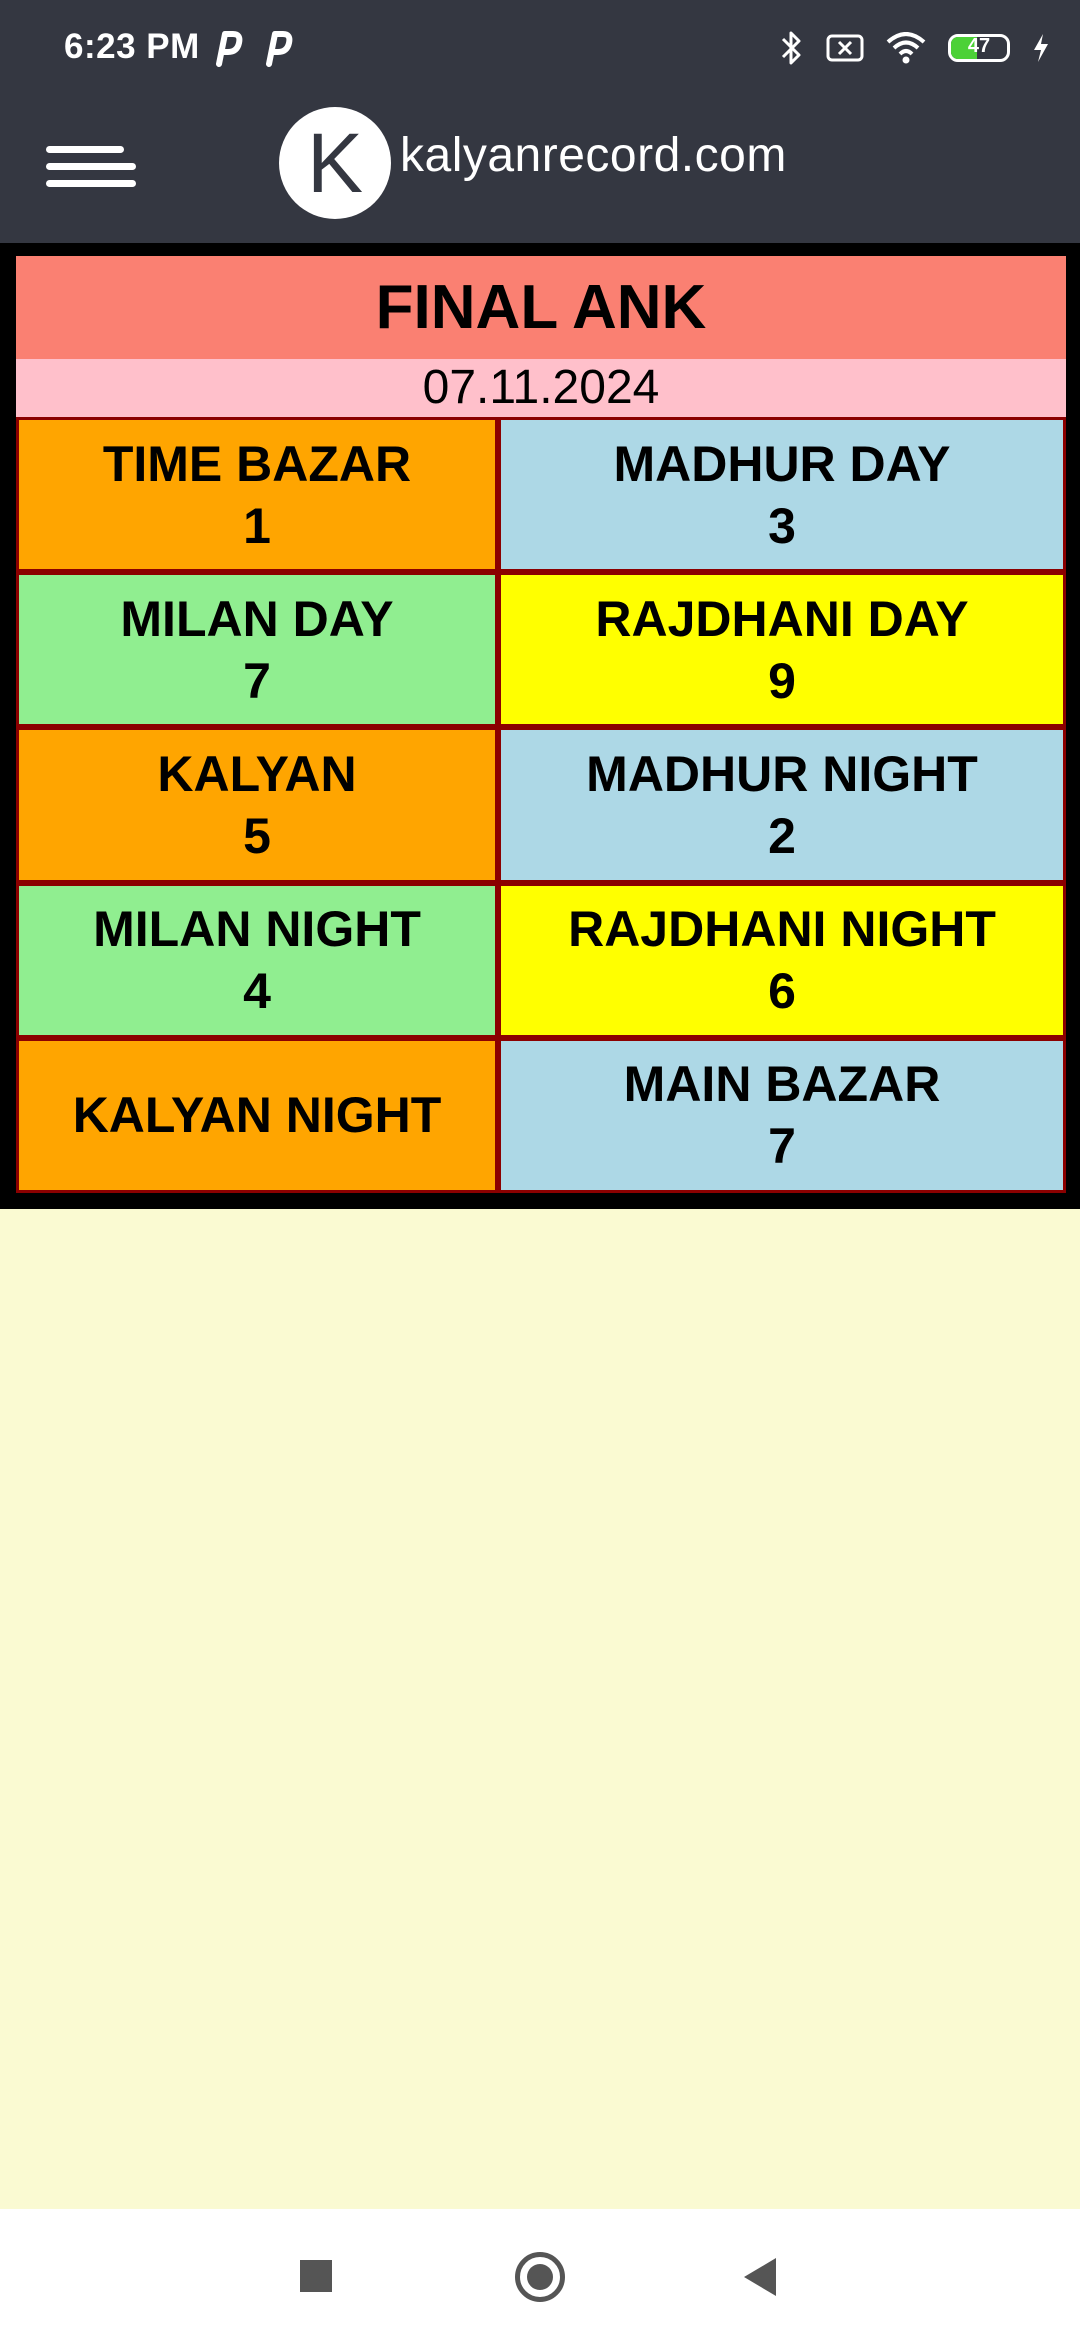  I want to click on market-cell-time-bazar: TIME BAZAR 1, so click(257, 495).